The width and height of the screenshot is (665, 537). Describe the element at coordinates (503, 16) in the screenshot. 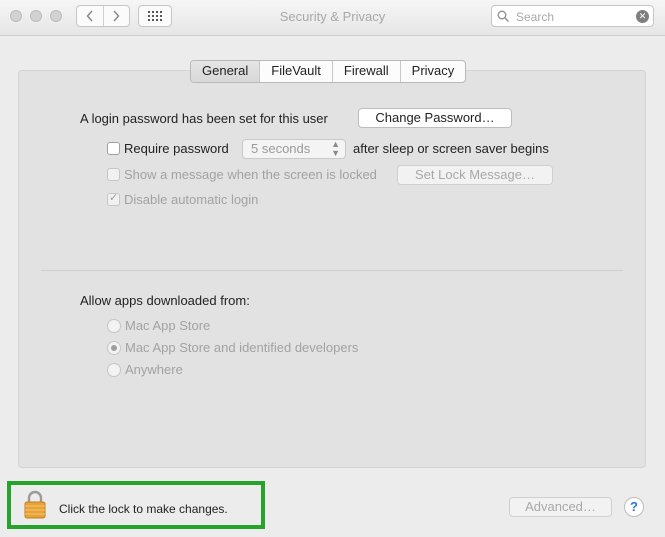

I see `search-icon` at that location.